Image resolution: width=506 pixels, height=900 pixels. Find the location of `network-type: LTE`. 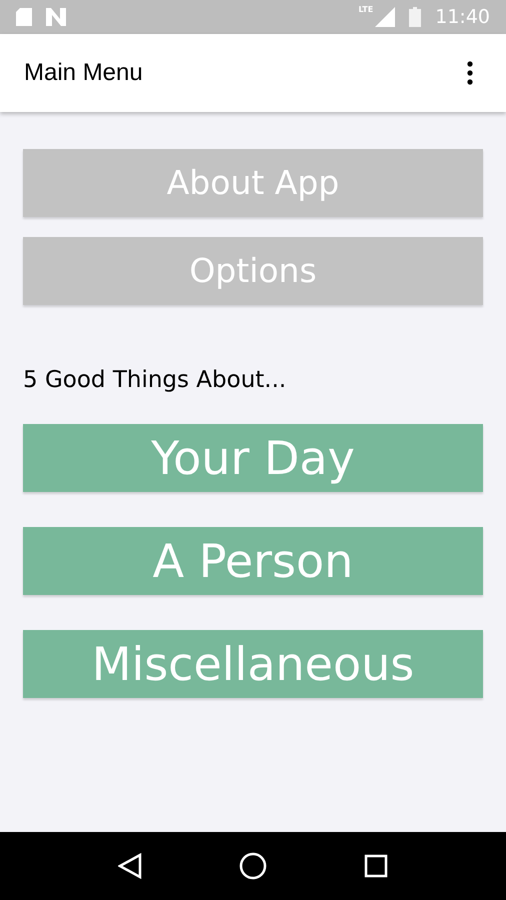

network-type: LTE is located at coordinates (366, 10).